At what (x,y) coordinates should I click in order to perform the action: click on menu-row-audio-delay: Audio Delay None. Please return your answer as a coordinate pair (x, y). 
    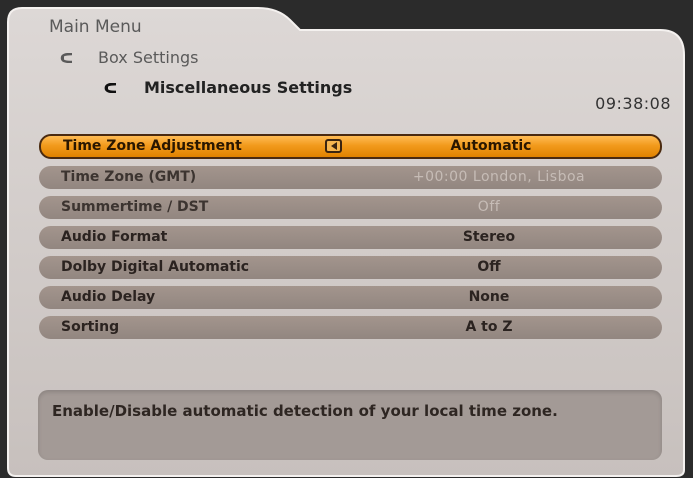
    Looking at the image, I should click on (350, 297).